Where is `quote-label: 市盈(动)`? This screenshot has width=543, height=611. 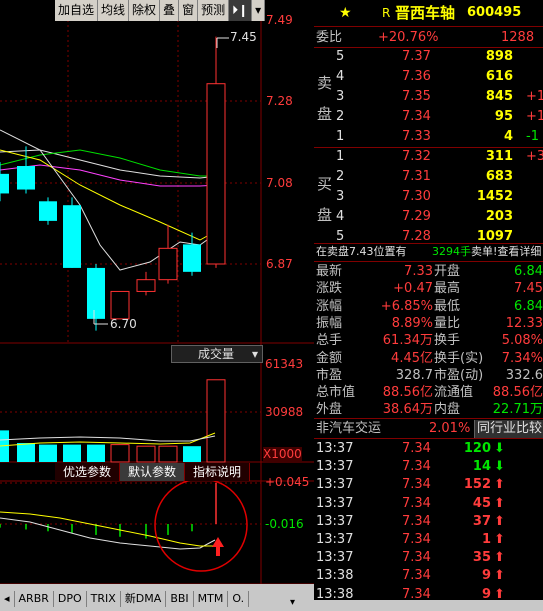
quote-label: 市盈(动) is located at coordinates (459, 375).